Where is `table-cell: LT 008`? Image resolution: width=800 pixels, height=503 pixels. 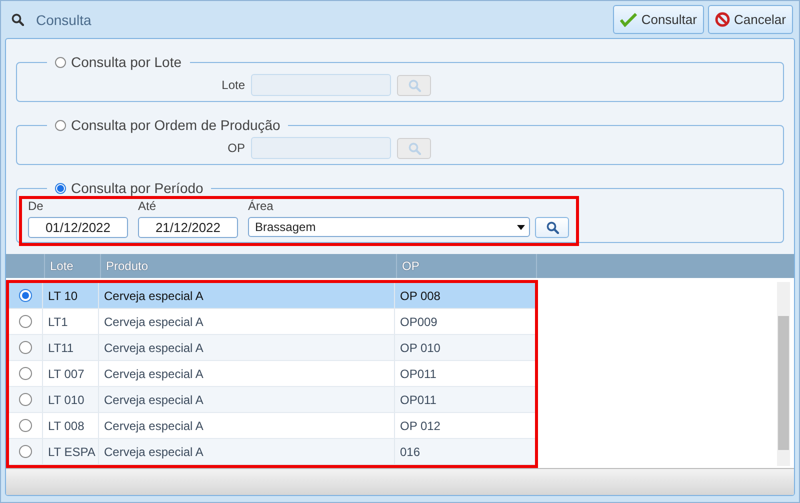
table-cell: LT 008 is located at coordinates (70, 425).